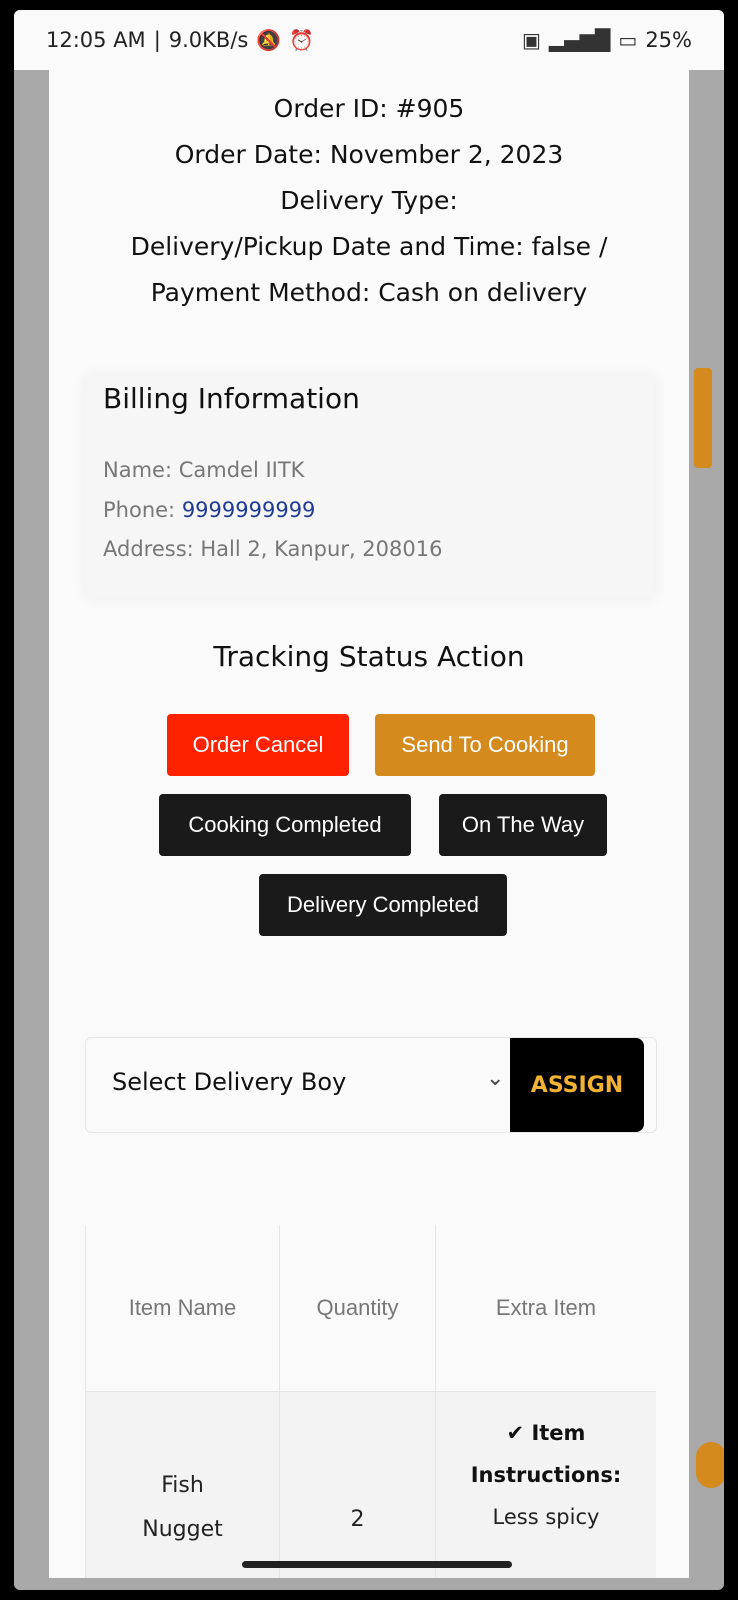 Image resolution: width=738 pixels, height=1600 pixels. What do you see at coordinates (358, 1485) in the screenshot?
I see `quantity-cell: 2` at bounding box center [358, 1485].